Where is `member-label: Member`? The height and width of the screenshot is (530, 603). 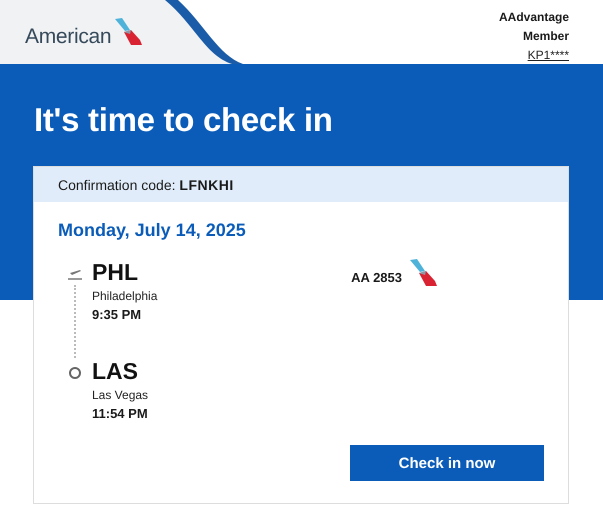
member-label: Member is located at coordinates (545, 36).